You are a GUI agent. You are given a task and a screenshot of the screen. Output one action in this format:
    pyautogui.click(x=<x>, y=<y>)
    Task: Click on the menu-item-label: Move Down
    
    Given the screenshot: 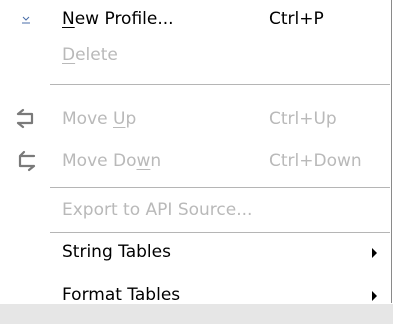 What is the action you would take?
    pyautogui.click(x=112, y=161)
    